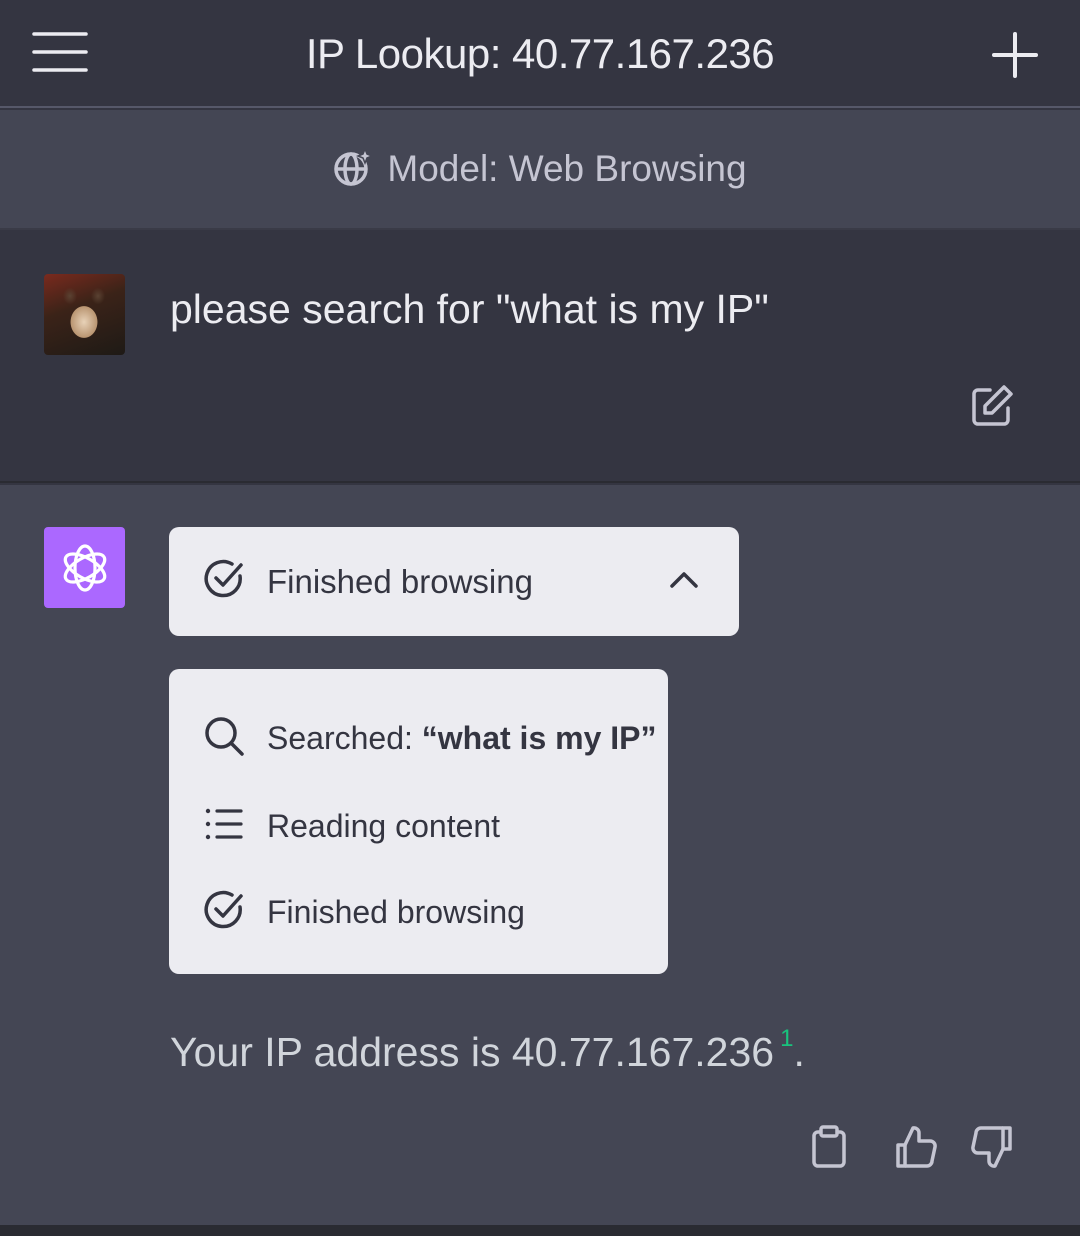  What do you see at coordinates (916, 1147) in the screenshot?
I see `thumbs-up-icon` at bounding box center [916, 1147].